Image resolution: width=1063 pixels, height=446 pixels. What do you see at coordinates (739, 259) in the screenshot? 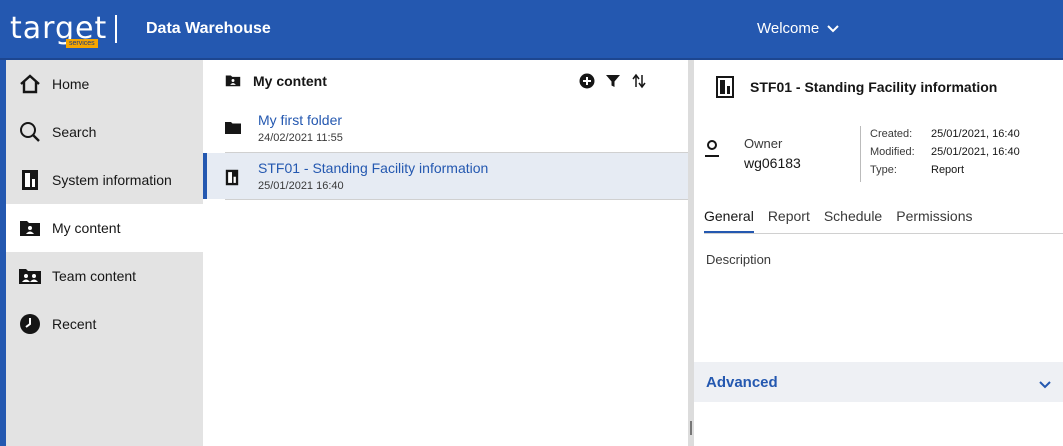
I see `description-label: Description` at bounding box center [739, 259].